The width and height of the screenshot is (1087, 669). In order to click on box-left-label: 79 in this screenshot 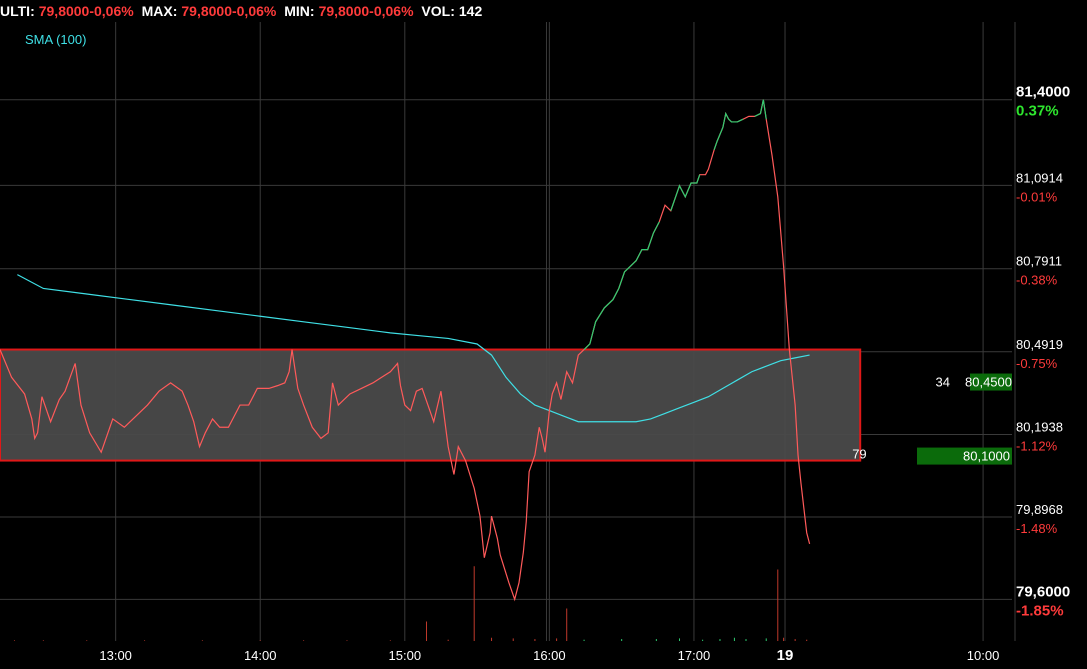, I will do `click(859, 454)`.